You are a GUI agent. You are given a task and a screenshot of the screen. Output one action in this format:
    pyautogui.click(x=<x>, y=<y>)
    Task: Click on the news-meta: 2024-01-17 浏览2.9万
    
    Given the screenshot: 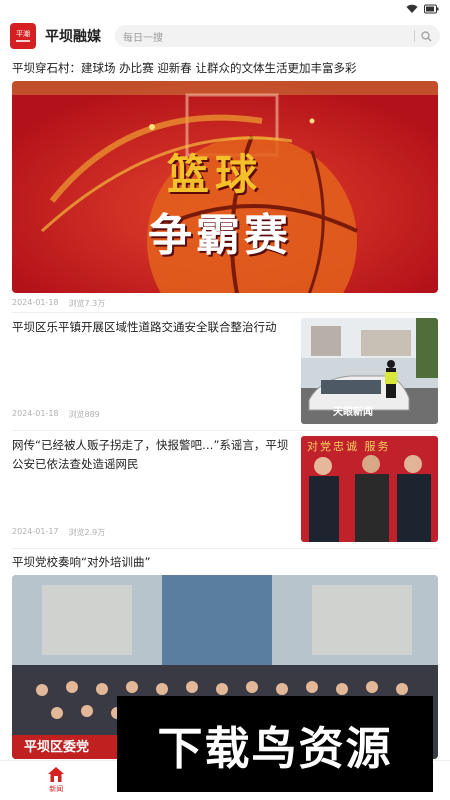 What is the action you would take?
    pyautogui.click(x=58, y=532)
    